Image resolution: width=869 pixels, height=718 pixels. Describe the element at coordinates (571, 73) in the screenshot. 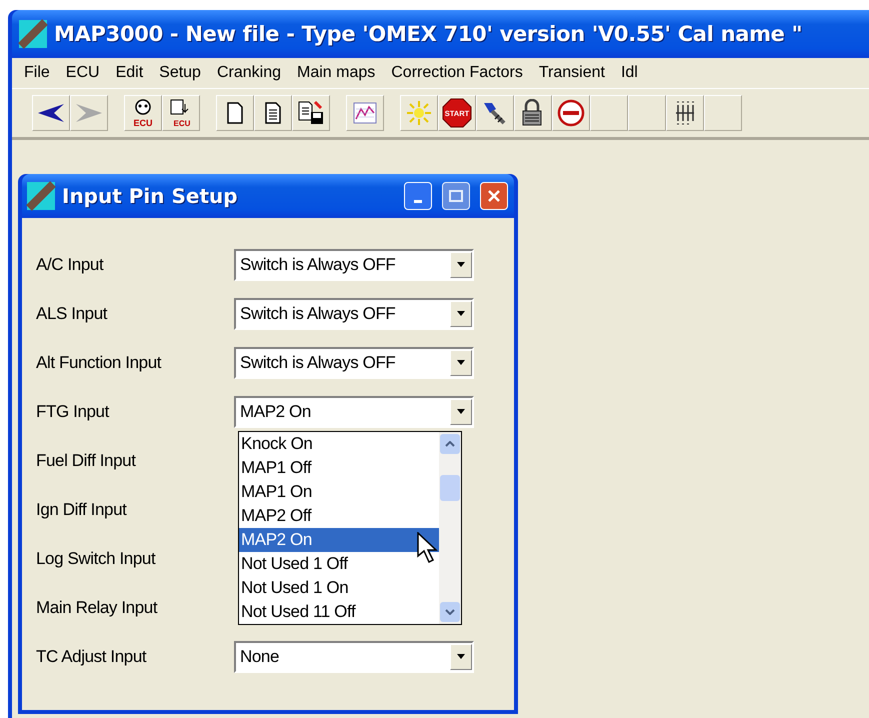

I see `menu-item: Transient` at that location.